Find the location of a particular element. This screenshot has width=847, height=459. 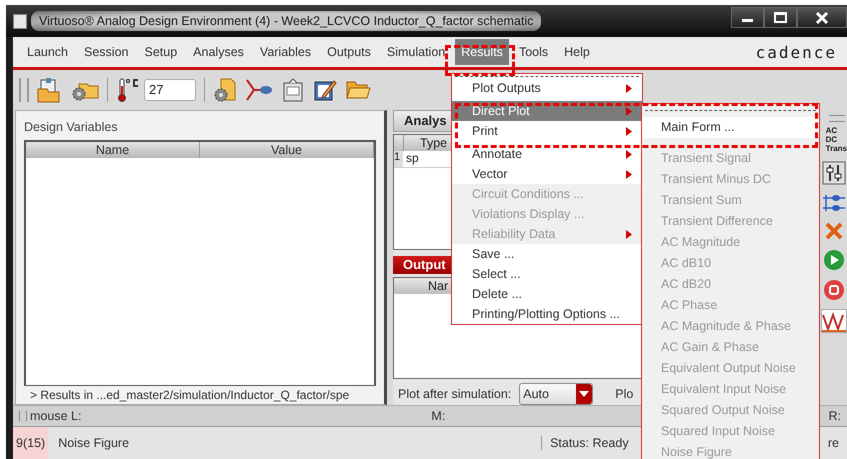

window-title: Virtuoso® Analog Design Environment (4) - Week2_LCVCO Inductor_Q_factor schematic is located at coordinates (286, 21).